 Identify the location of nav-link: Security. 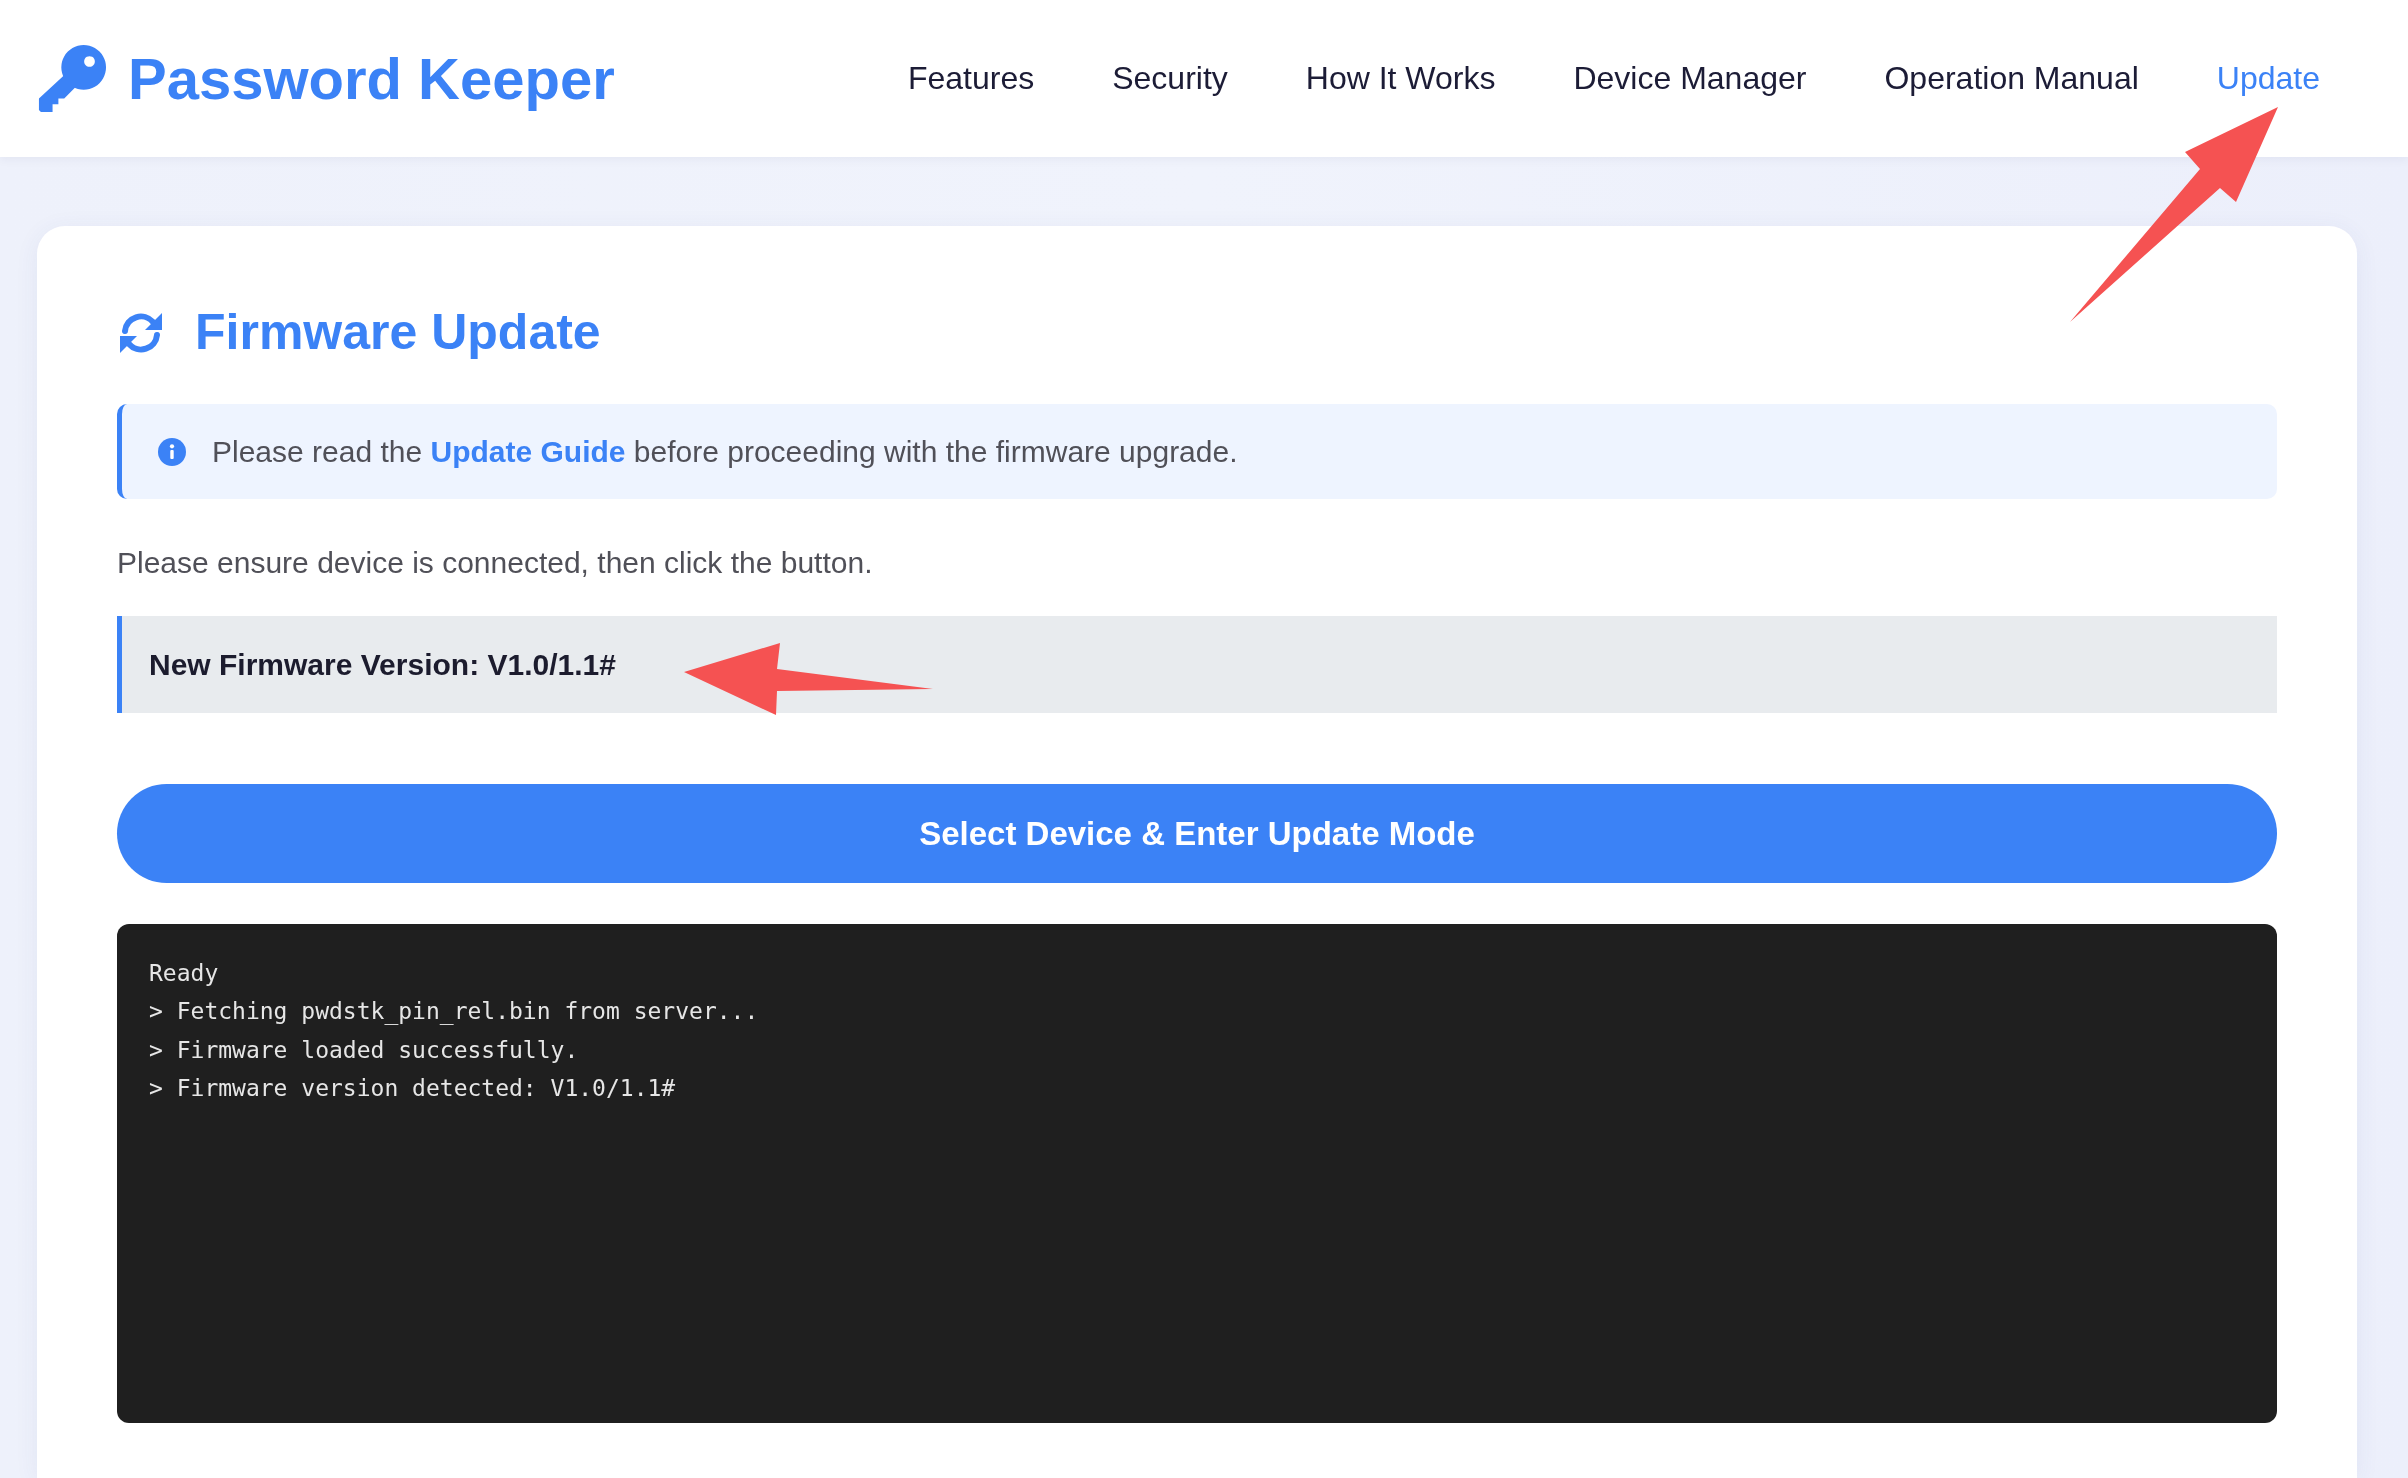
(1170, 78).